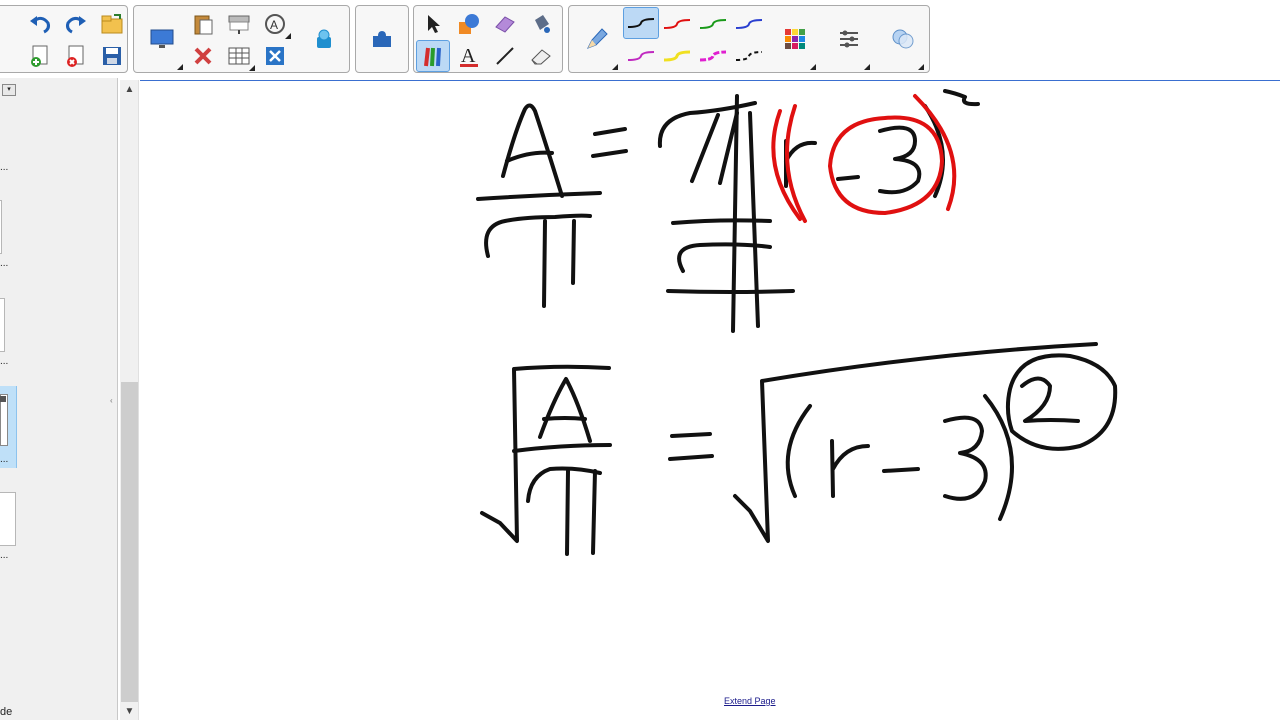  Describe the element at coordinates (203, 56) in the screenshot. I see `delete-button` at that location.